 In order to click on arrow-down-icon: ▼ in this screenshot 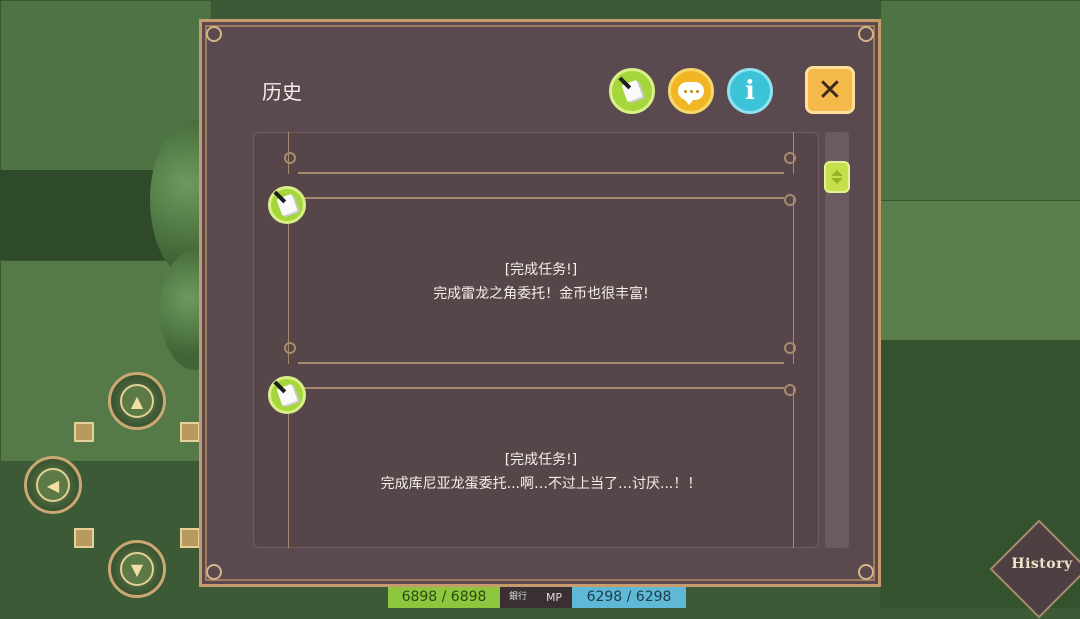, I will do `click(137, 569)`.